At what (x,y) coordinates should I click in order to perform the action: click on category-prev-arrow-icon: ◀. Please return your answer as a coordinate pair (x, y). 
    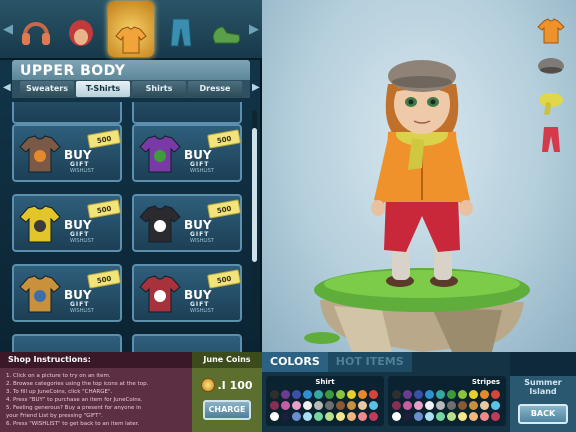
    Looking at the image, I should click on (8, 29).